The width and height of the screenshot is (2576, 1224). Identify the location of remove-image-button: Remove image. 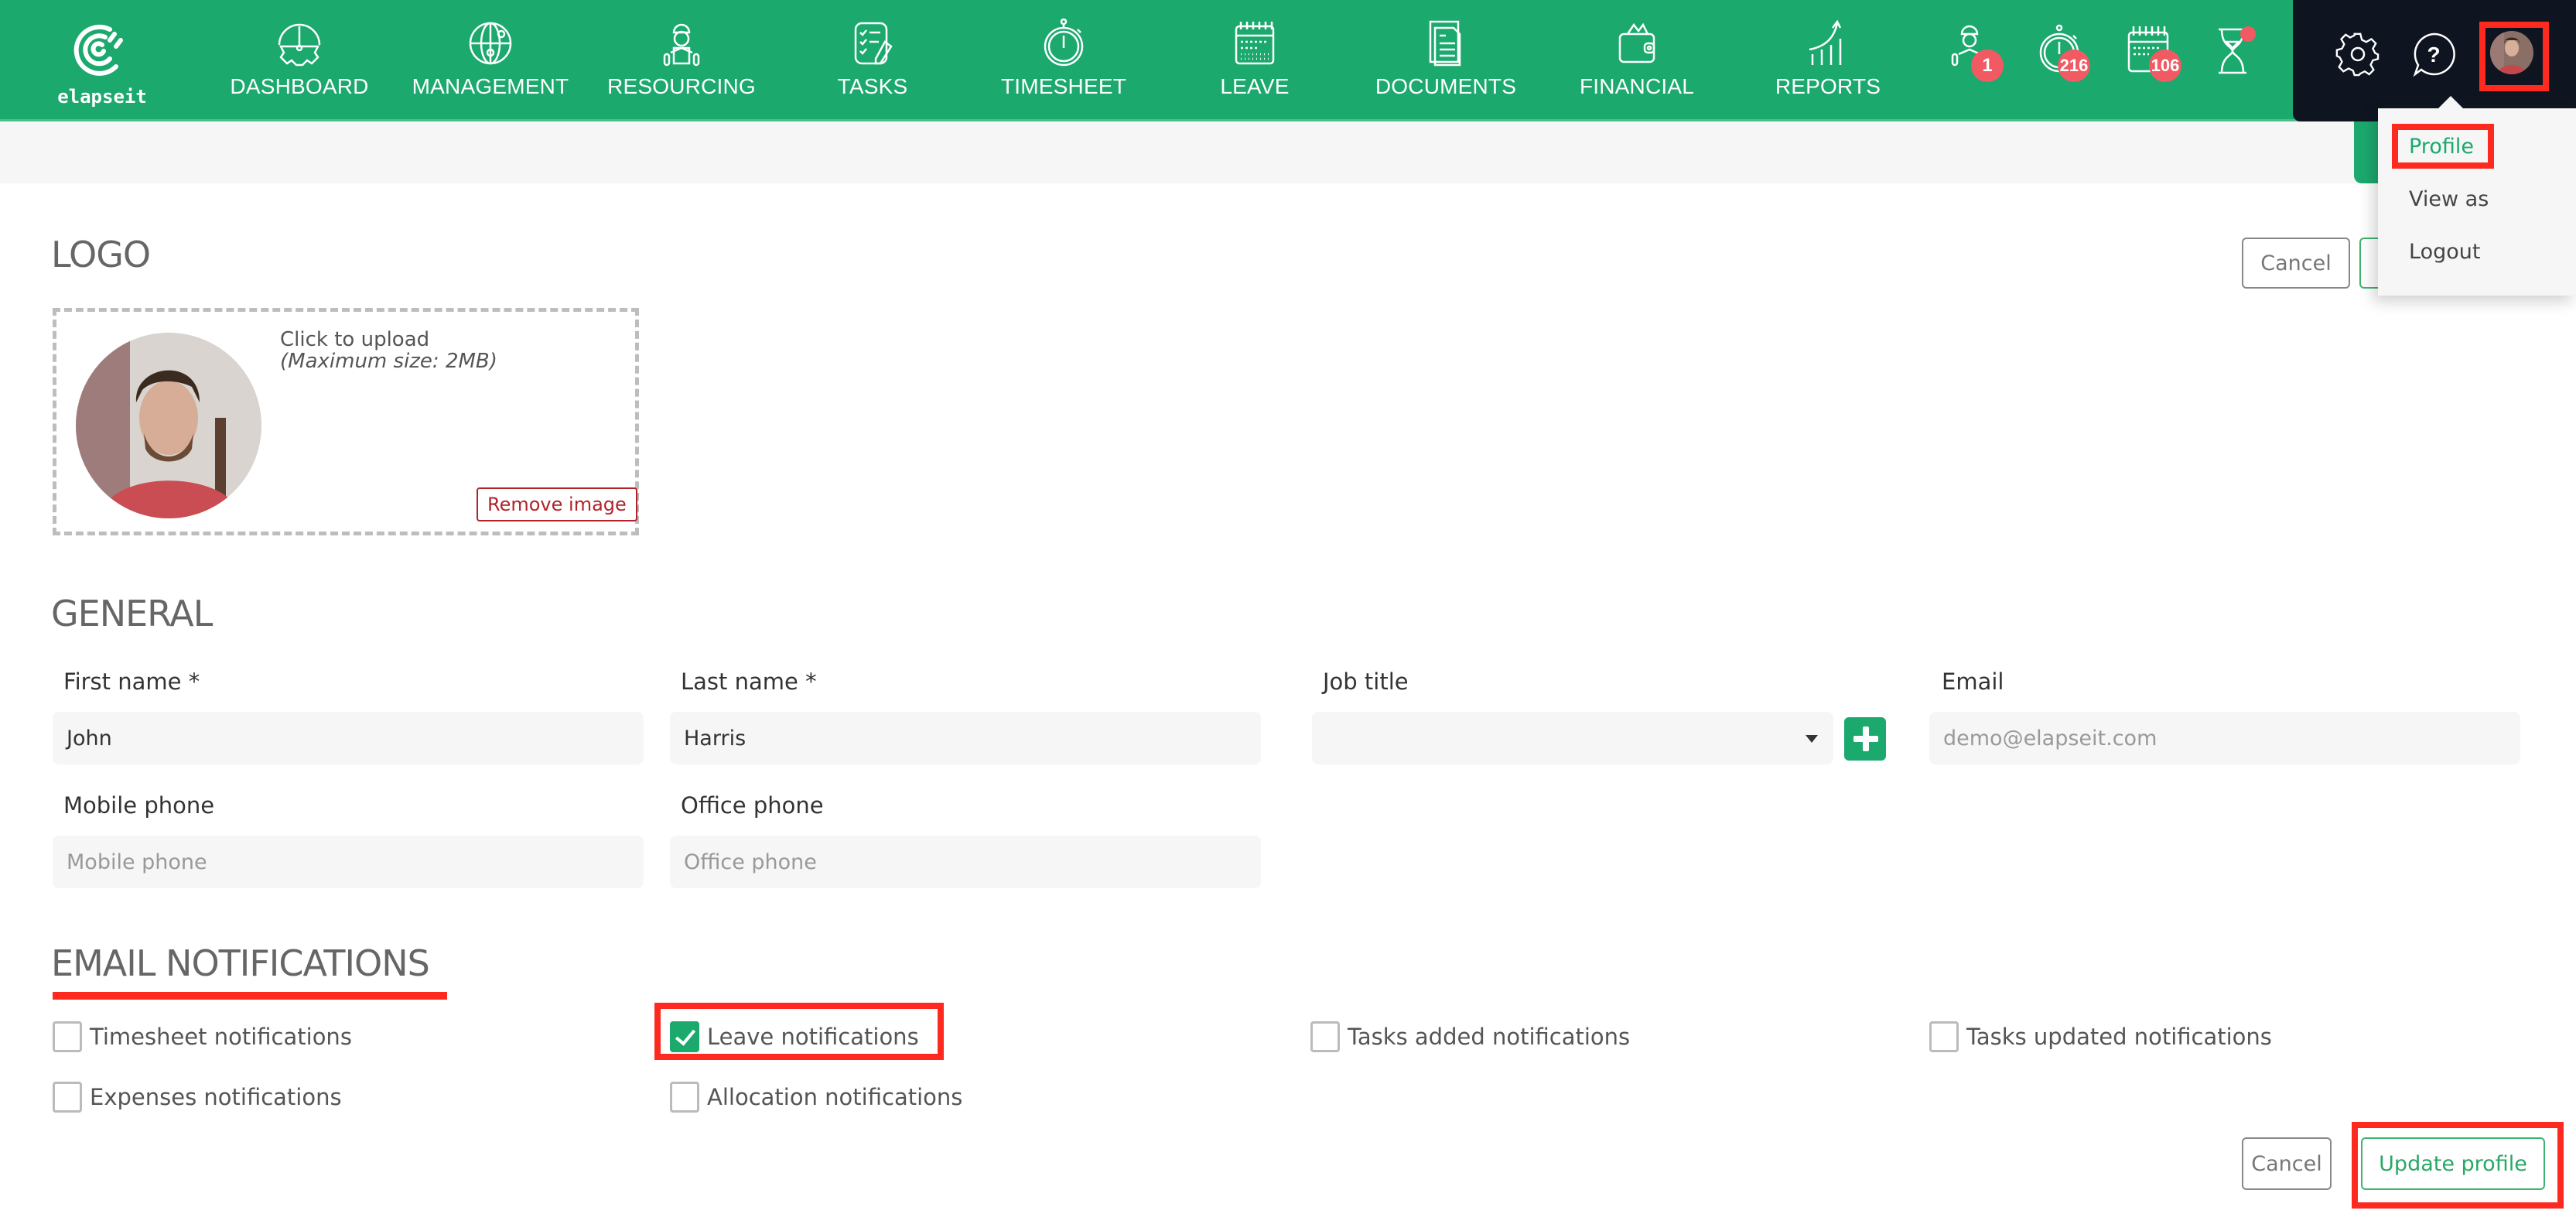
(557, 504).